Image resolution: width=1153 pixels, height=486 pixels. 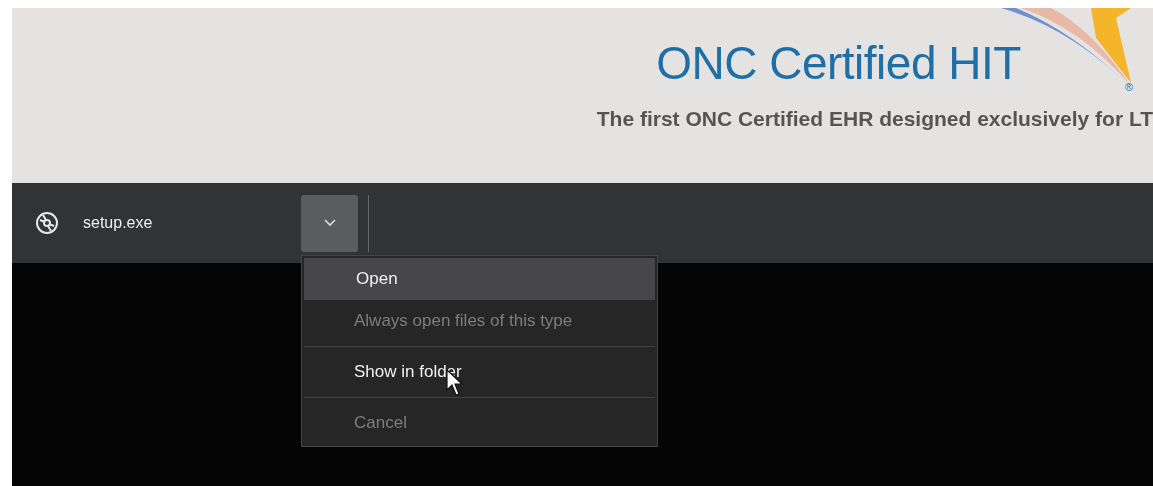 What do you see at coordinates (479, 279) in the screenshot?
I see `menu-item: Open` at bounding box center [479, 279].